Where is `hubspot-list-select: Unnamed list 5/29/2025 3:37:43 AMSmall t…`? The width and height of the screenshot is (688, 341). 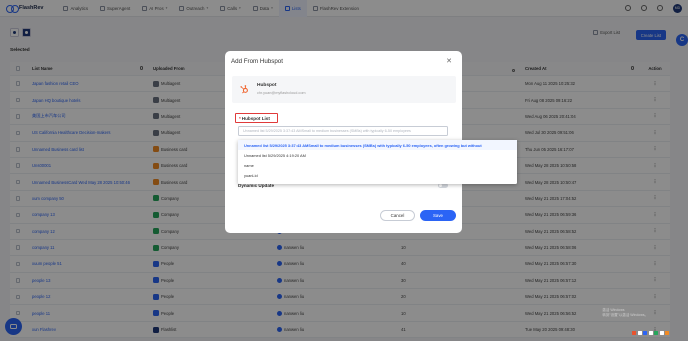
hubspot-list-select: Unnamed list 5/29/2025 3:37:43 AMSmall t… is located at coordinates (343, 131).